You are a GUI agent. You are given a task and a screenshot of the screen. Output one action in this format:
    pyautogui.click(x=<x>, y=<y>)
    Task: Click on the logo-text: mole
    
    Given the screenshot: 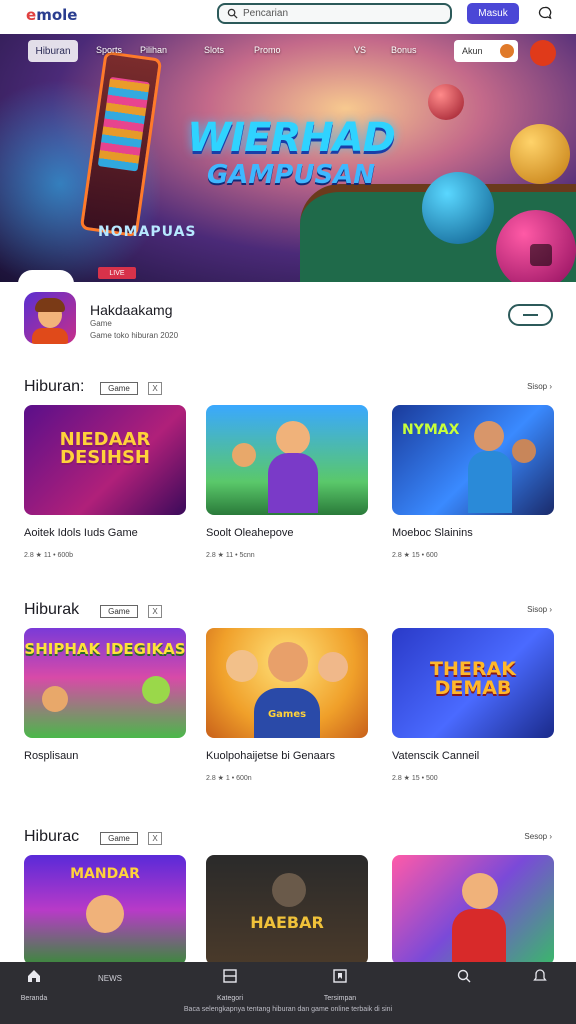 What is the action you would take?
    pyautogui.click(x=57, y=15)
    